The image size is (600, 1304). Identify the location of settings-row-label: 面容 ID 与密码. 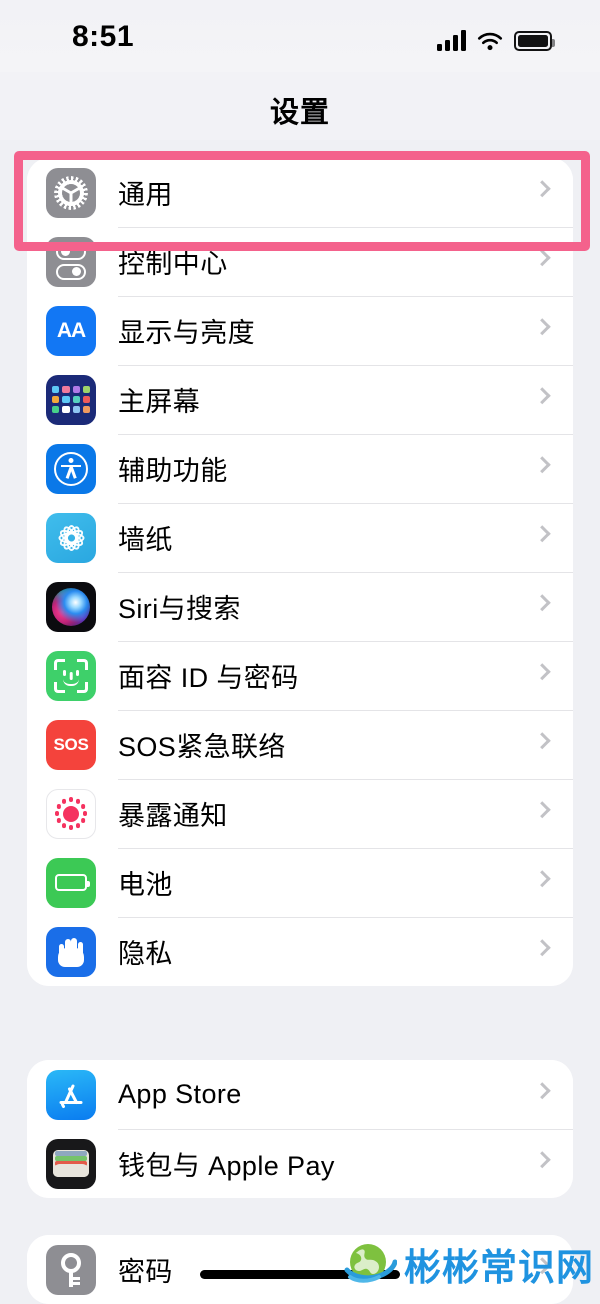
(208, 678).